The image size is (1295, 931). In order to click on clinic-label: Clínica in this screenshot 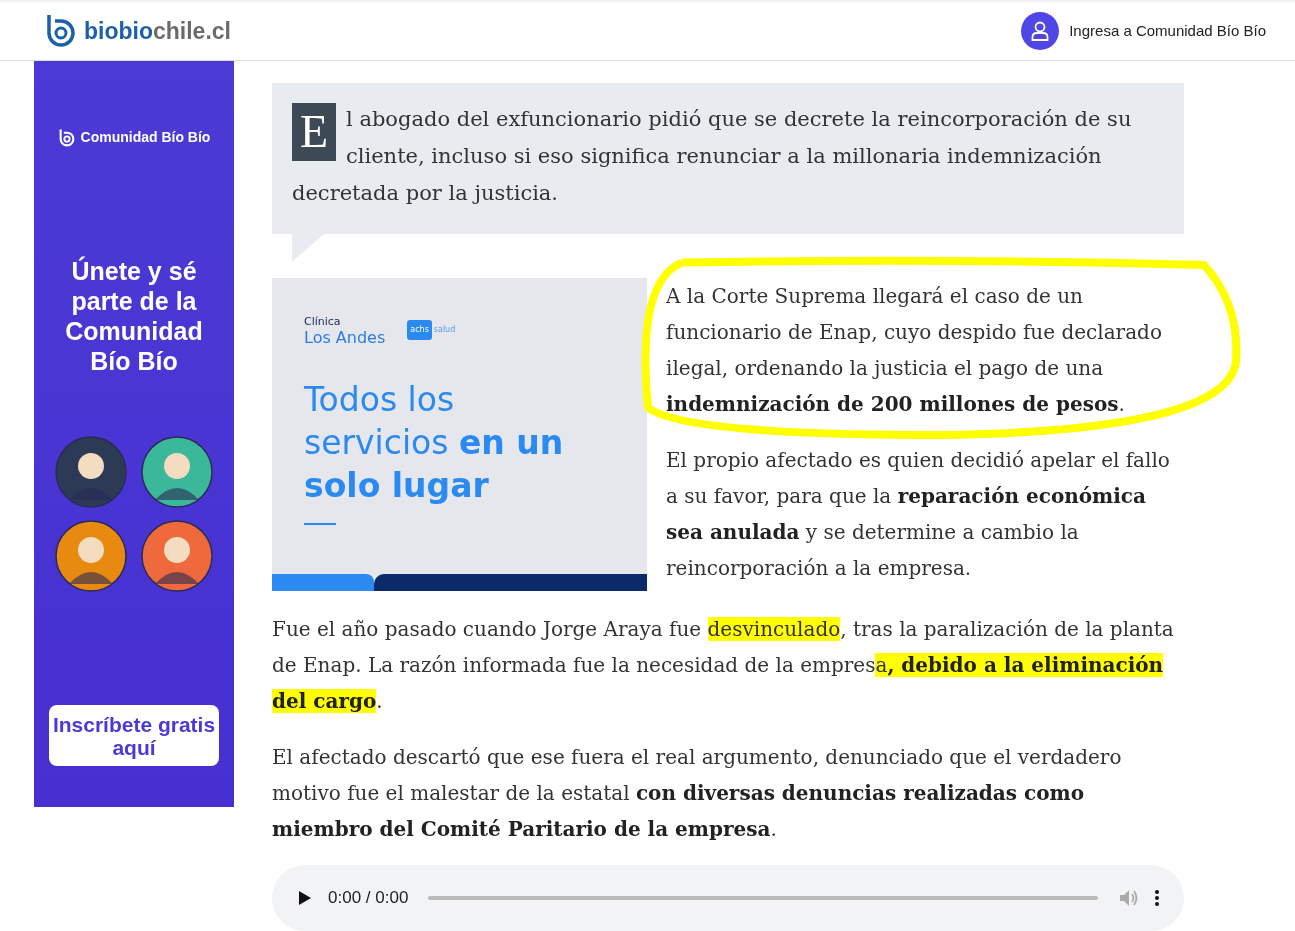, I will do `click(323, 322)`.